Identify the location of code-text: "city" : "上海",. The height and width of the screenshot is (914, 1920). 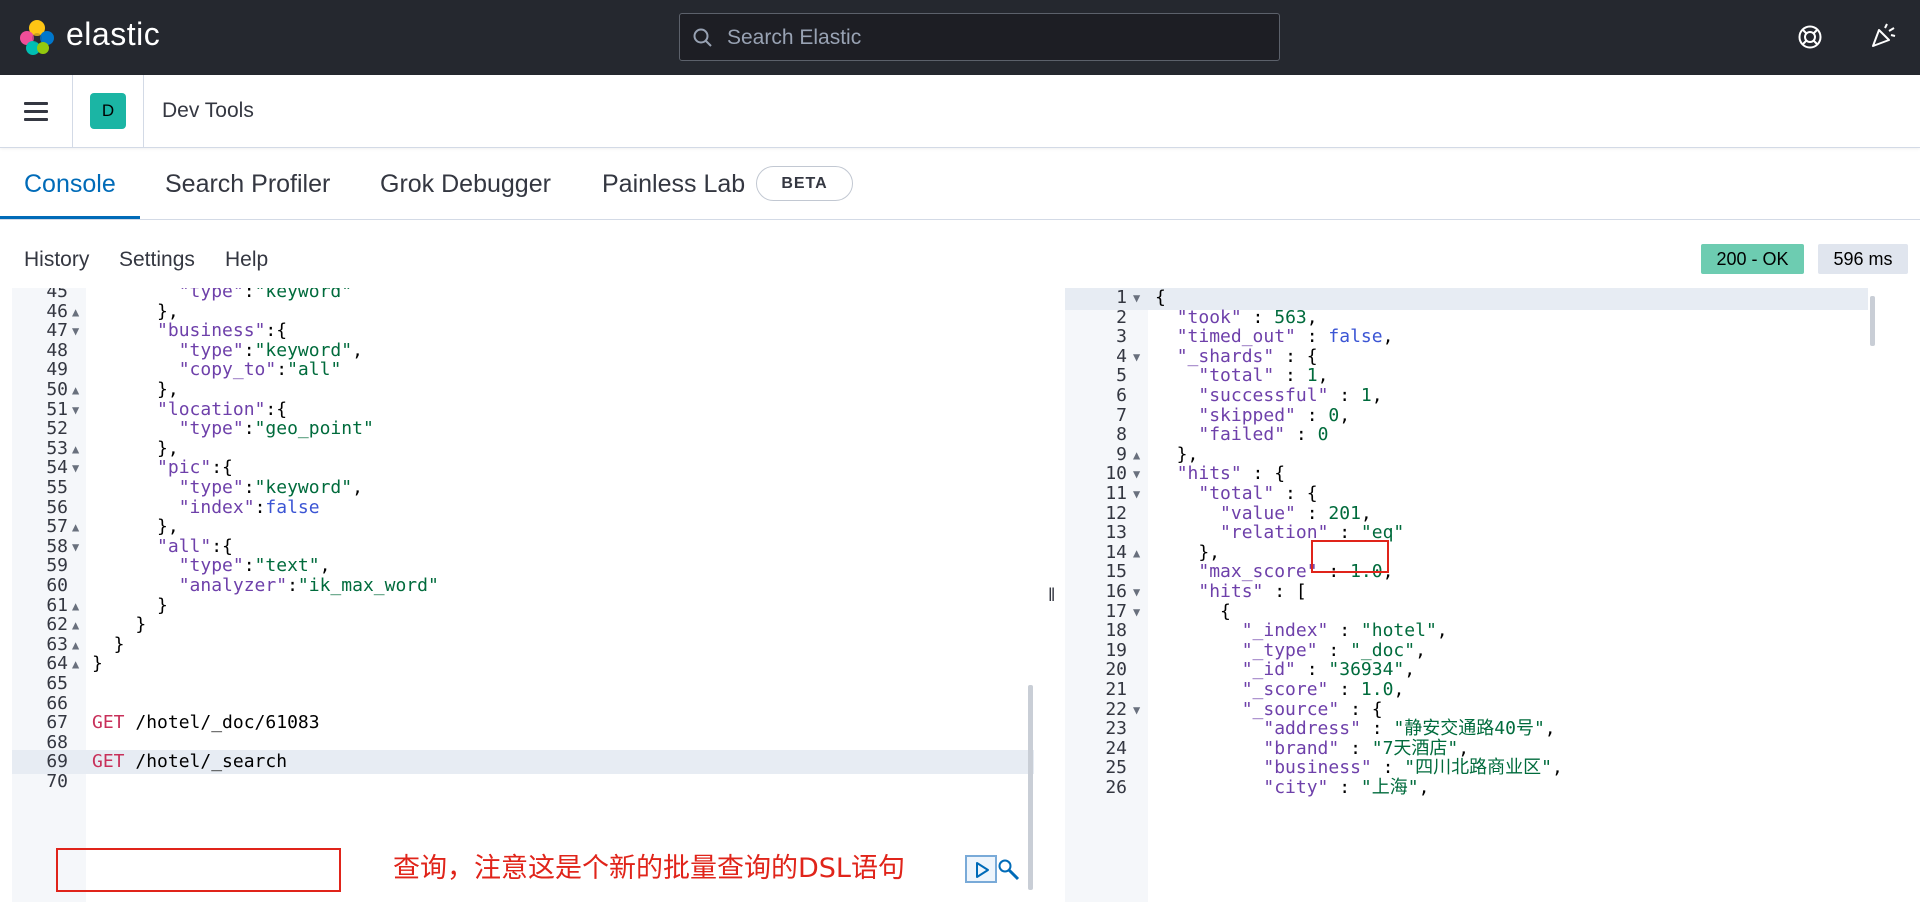
(1346, 787).